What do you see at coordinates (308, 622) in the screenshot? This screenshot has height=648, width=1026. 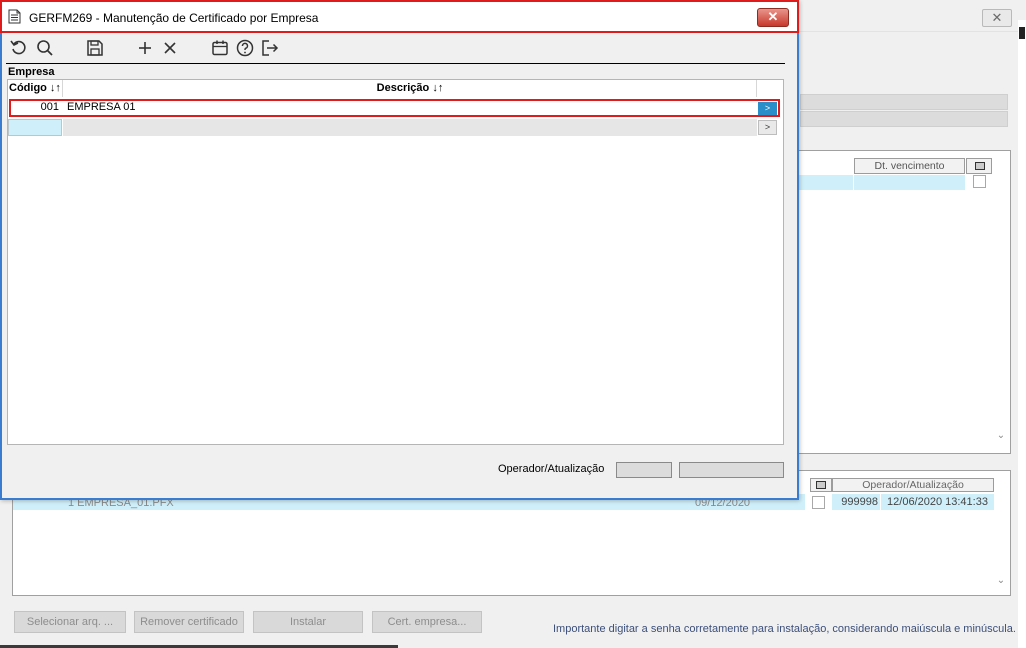 I see `install-button: Instalar` at bounding box center [308, 622].